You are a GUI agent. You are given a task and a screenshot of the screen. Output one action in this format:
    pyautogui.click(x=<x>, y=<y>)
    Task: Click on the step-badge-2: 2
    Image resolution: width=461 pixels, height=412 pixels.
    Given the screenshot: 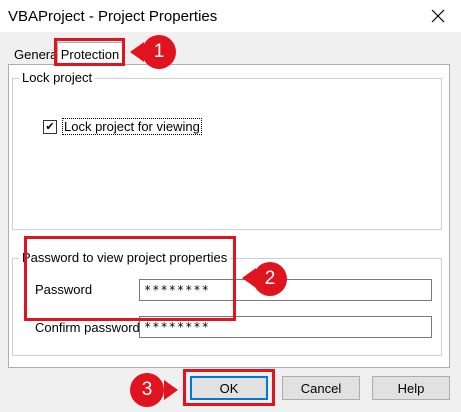 What is the action you would take?
    pyautogui.click(x=270, y=279)
    